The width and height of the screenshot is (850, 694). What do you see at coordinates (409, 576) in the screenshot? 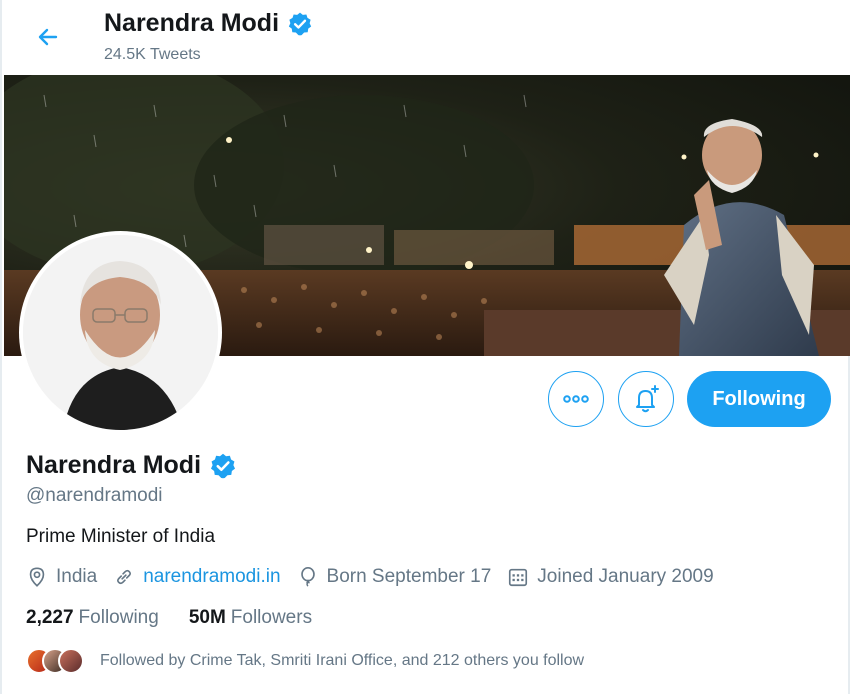
I see `birthday-text: Born September 17` at bounding box center [409, 576].